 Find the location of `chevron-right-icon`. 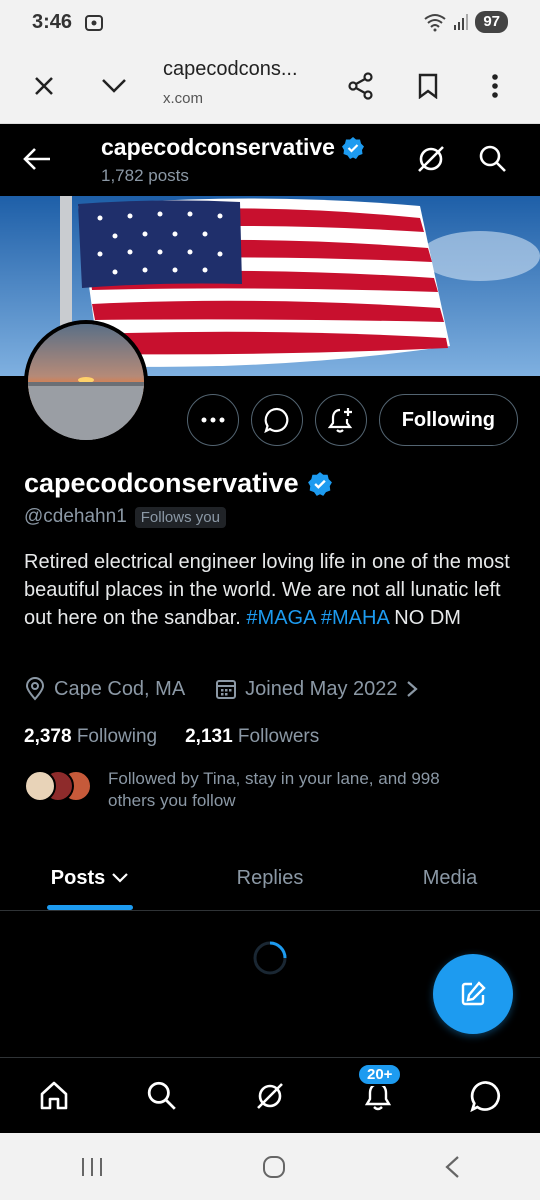

chevron-right-icon is located at coordinates (412, 689).